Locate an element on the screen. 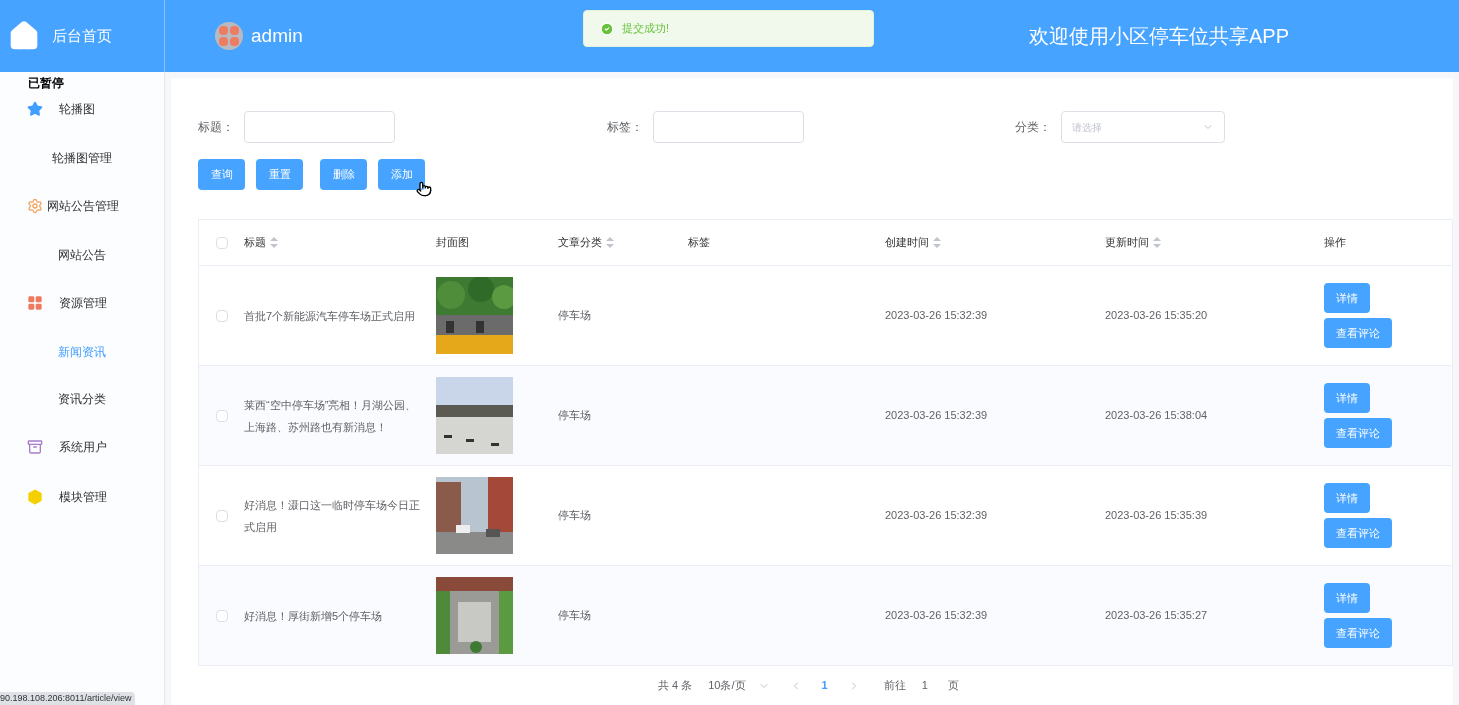  goto-label: 前往 is located at coordinates (894, 686).